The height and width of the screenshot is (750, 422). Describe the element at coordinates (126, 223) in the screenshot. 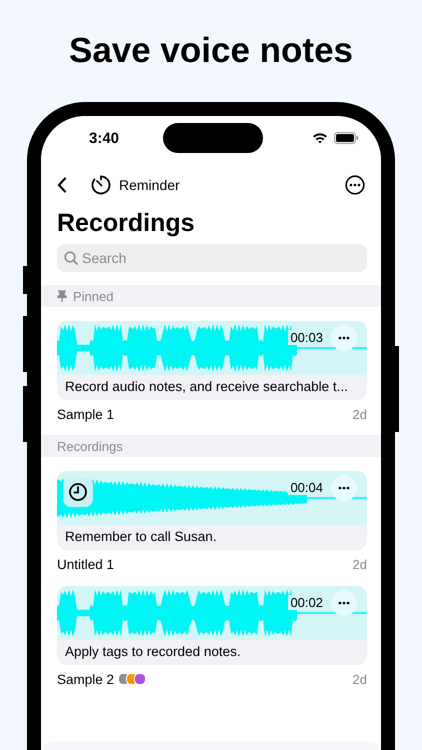

I see `page-title: Recordings` at that location.